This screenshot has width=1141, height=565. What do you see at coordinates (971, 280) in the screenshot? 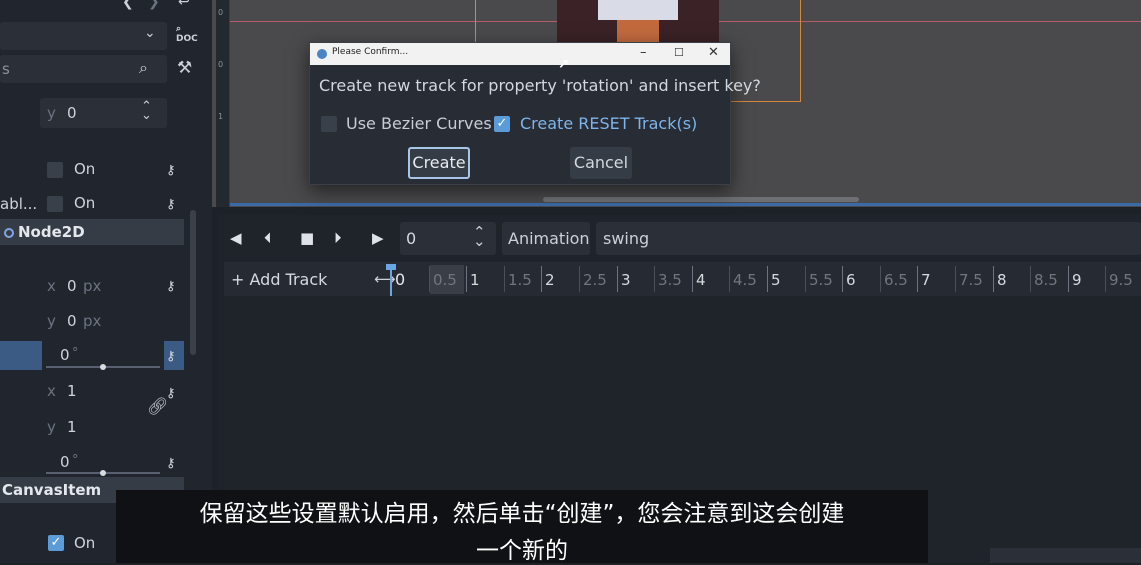
I see `timeline-label: 7.5` at bounding box center [971, 280].